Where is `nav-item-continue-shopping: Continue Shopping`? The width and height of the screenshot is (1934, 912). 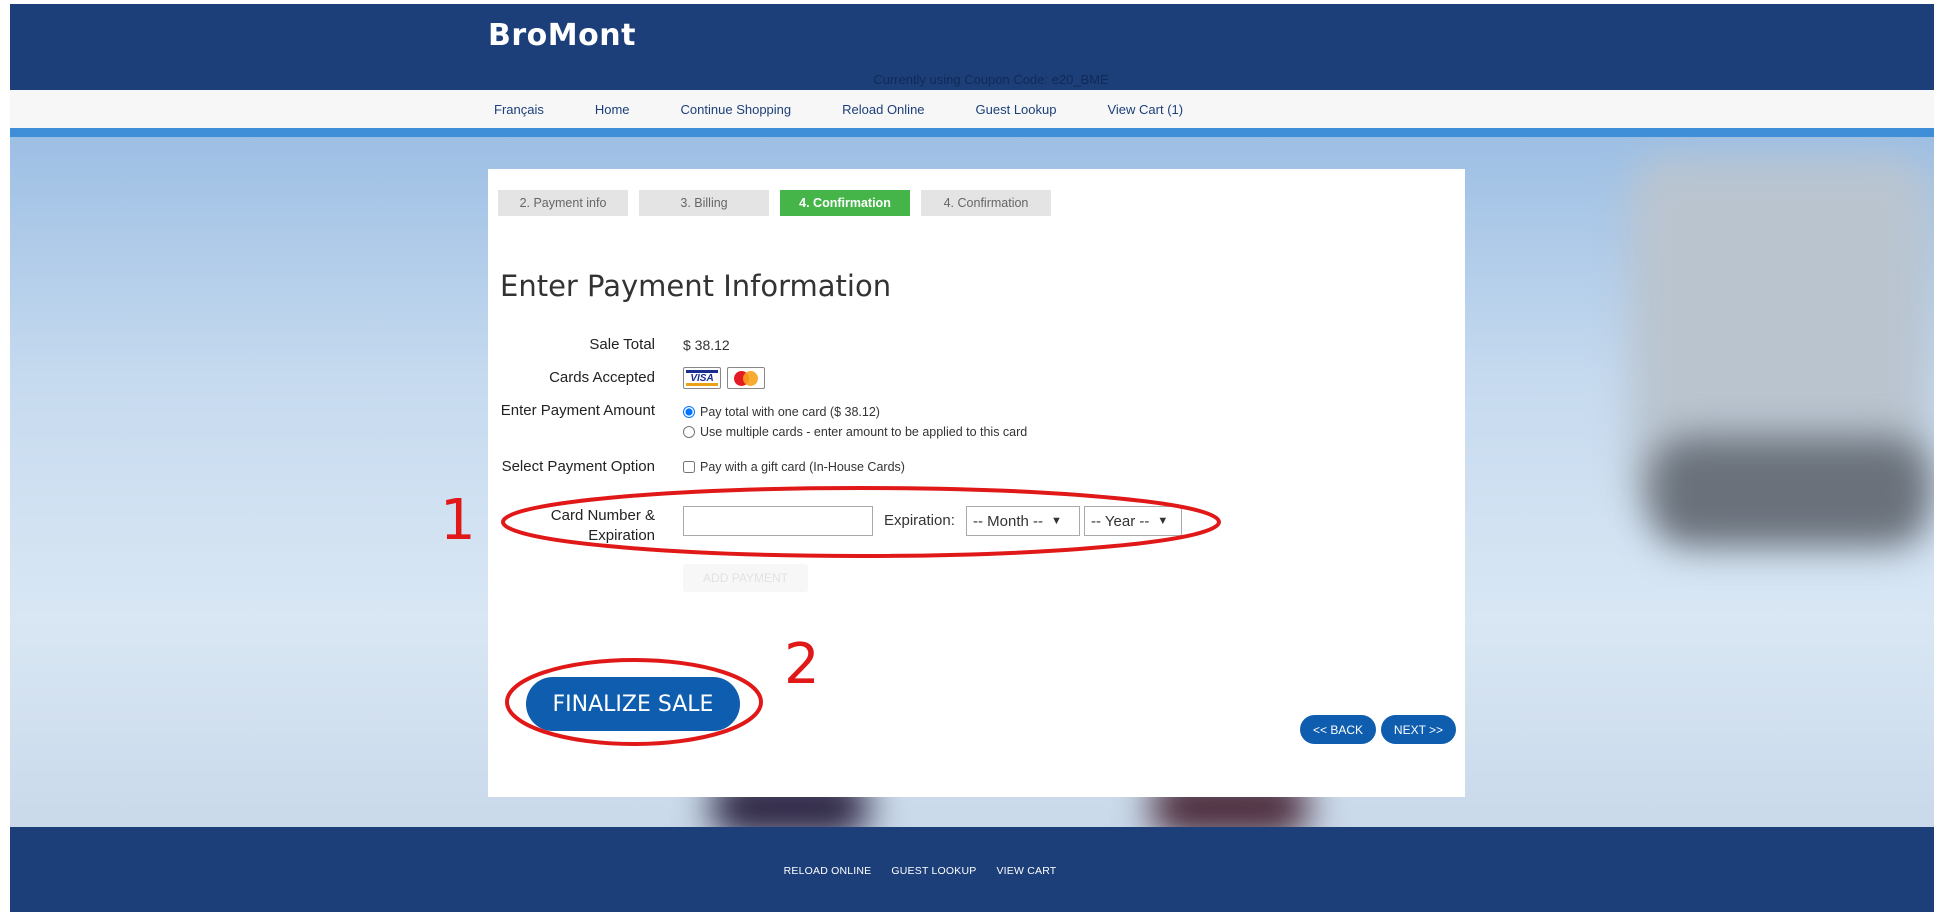 nav-item-continue-shopping: Continue Shopping is located at coordinates (736, 109).